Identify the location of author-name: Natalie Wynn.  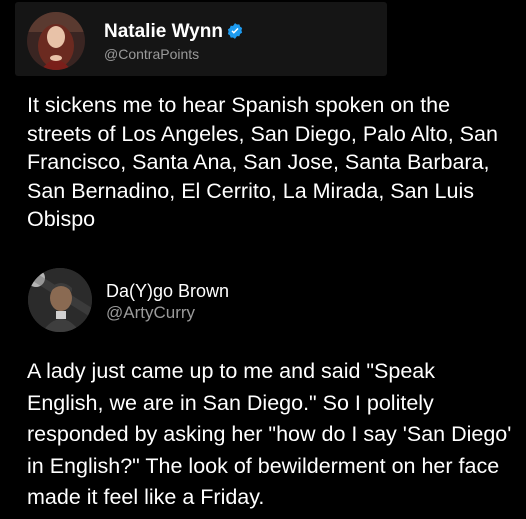
(174, 32).